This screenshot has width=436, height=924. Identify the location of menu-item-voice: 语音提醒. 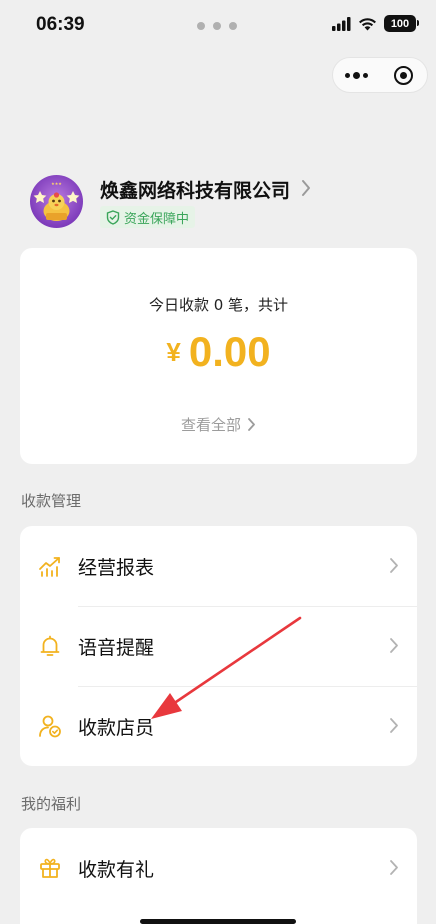
(218, 646).